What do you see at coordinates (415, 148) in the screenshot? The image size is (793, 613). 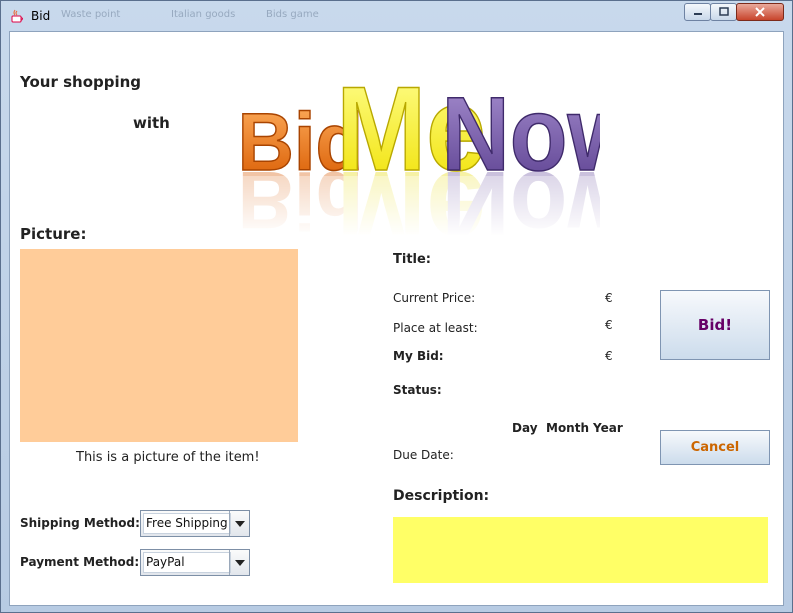 I see `bidmenow-logo: Bid Me Now Bid Me Now` at bounding box center [415, 148].